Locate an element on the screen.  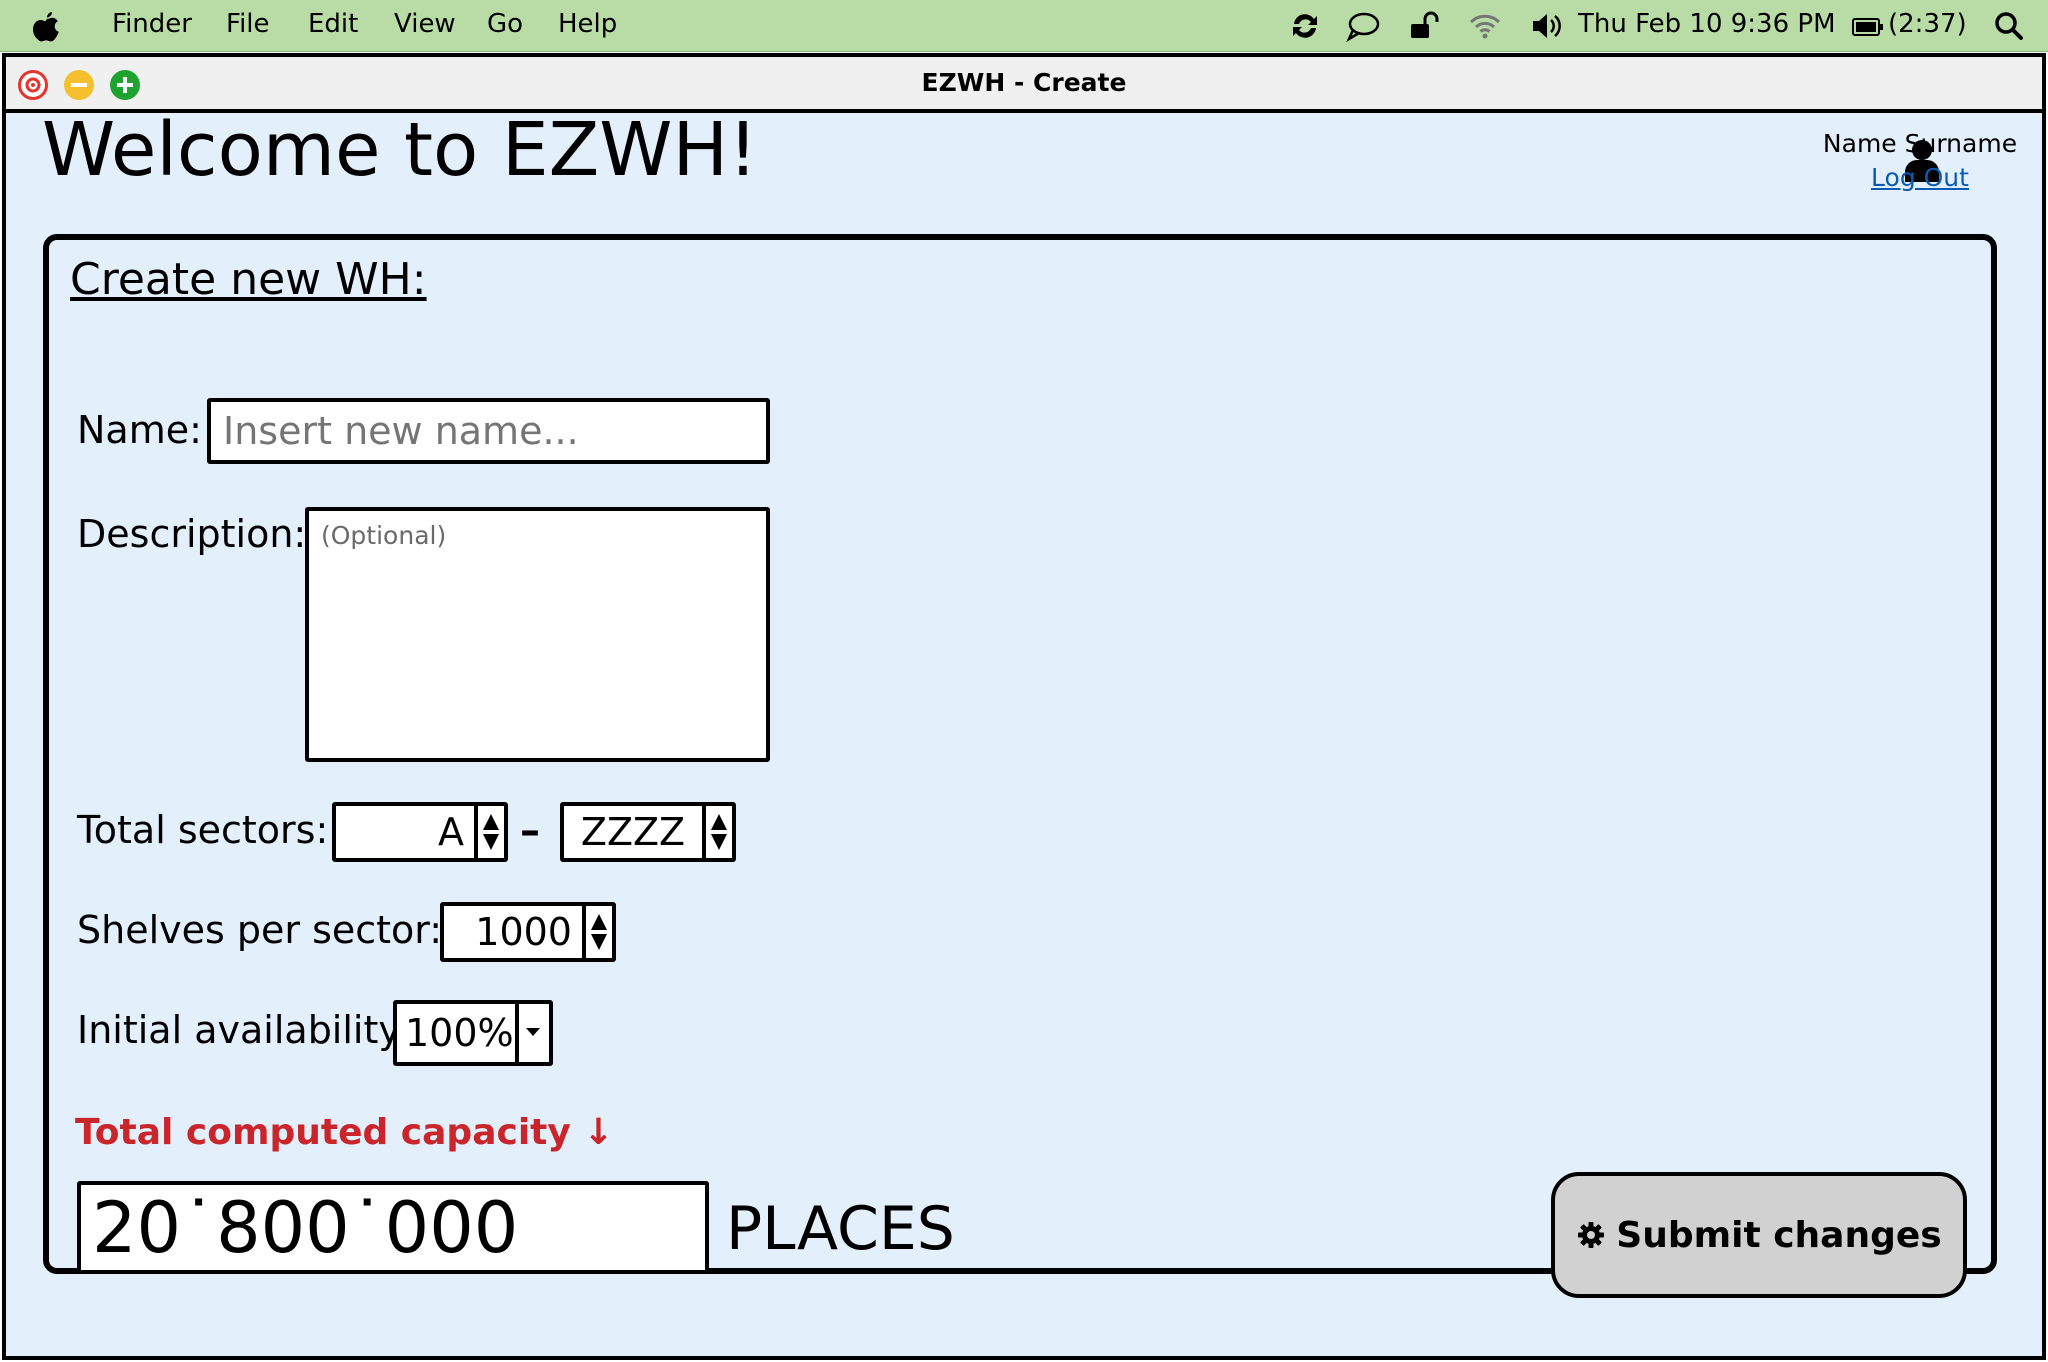
sync-icon is located at coordinates (1305, 26).